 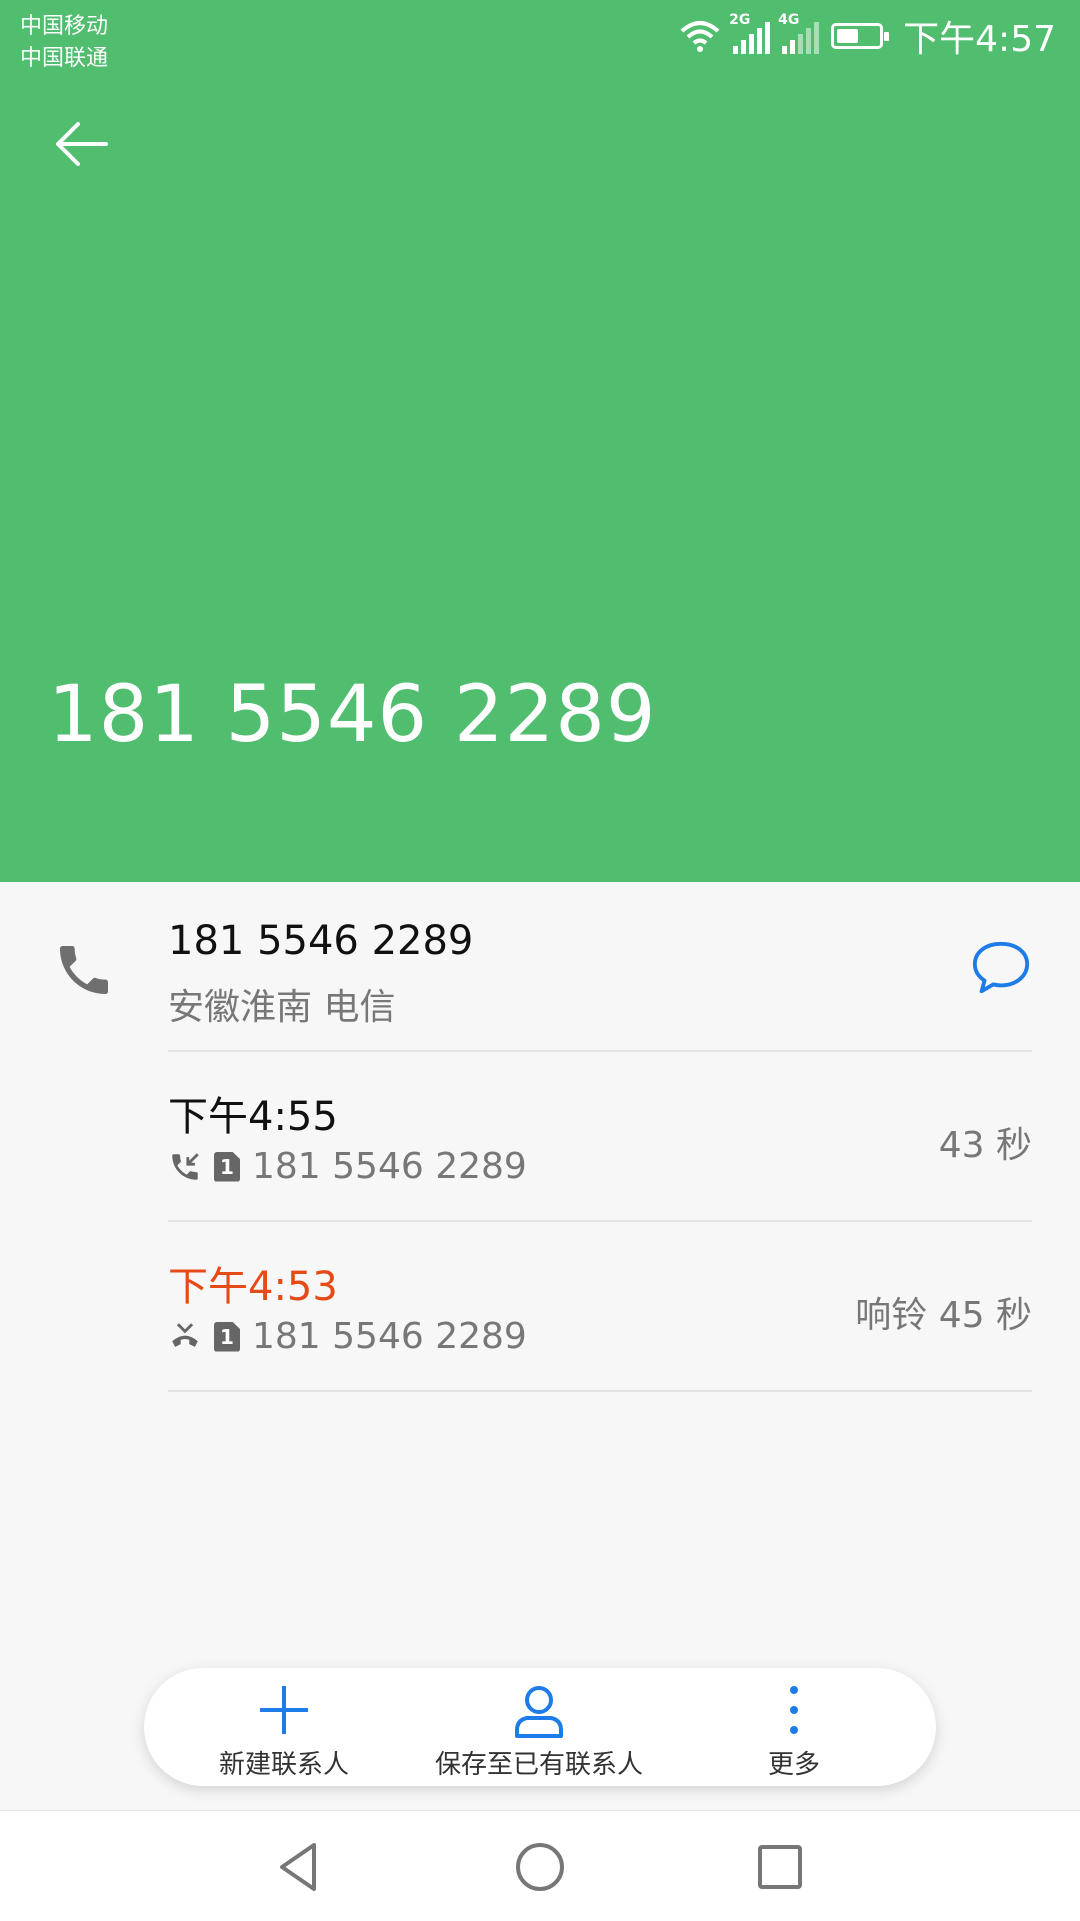 What do you see at coordinates (284, 1710) in the screenshot?
I see `plus-icon` at bounding box center [284, 1710].